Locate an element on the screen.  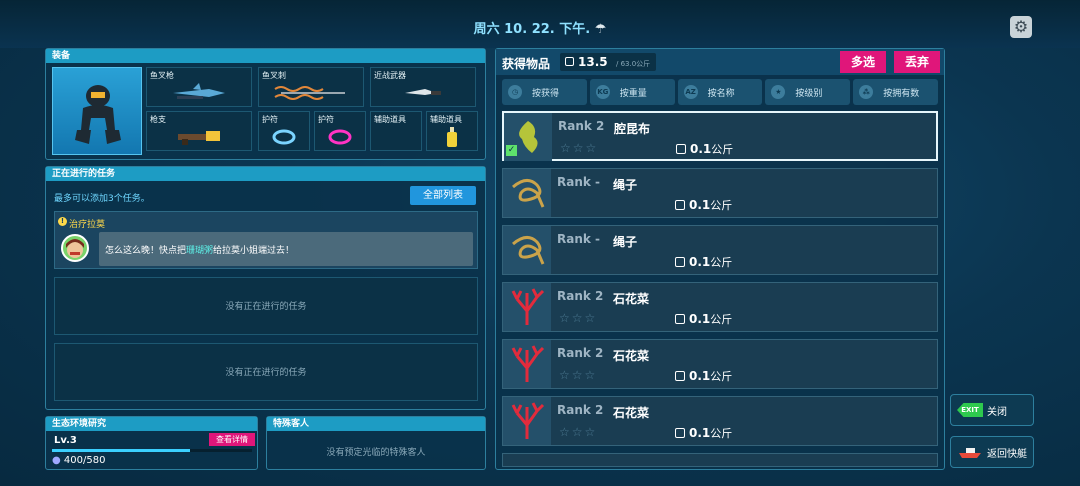
tab-sort-by-weight: KG 按重量 is located at coordinates (632, 92).